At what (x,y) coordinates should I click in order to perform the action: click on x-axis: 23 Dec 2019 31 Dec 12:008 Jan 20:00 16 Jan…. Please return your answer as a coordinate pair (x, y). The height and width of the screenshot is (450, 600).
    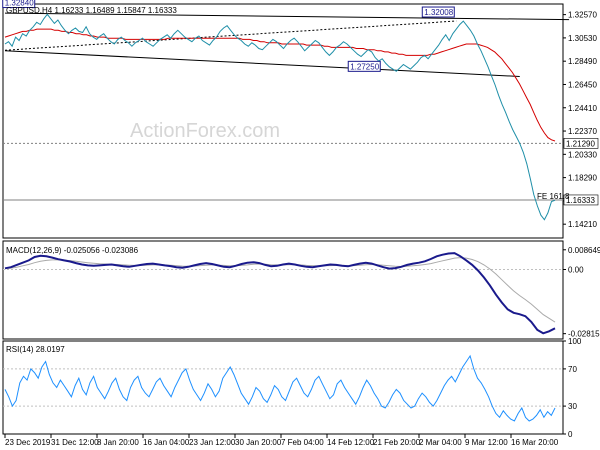
    Looking at the image, I should click on (281, 440).